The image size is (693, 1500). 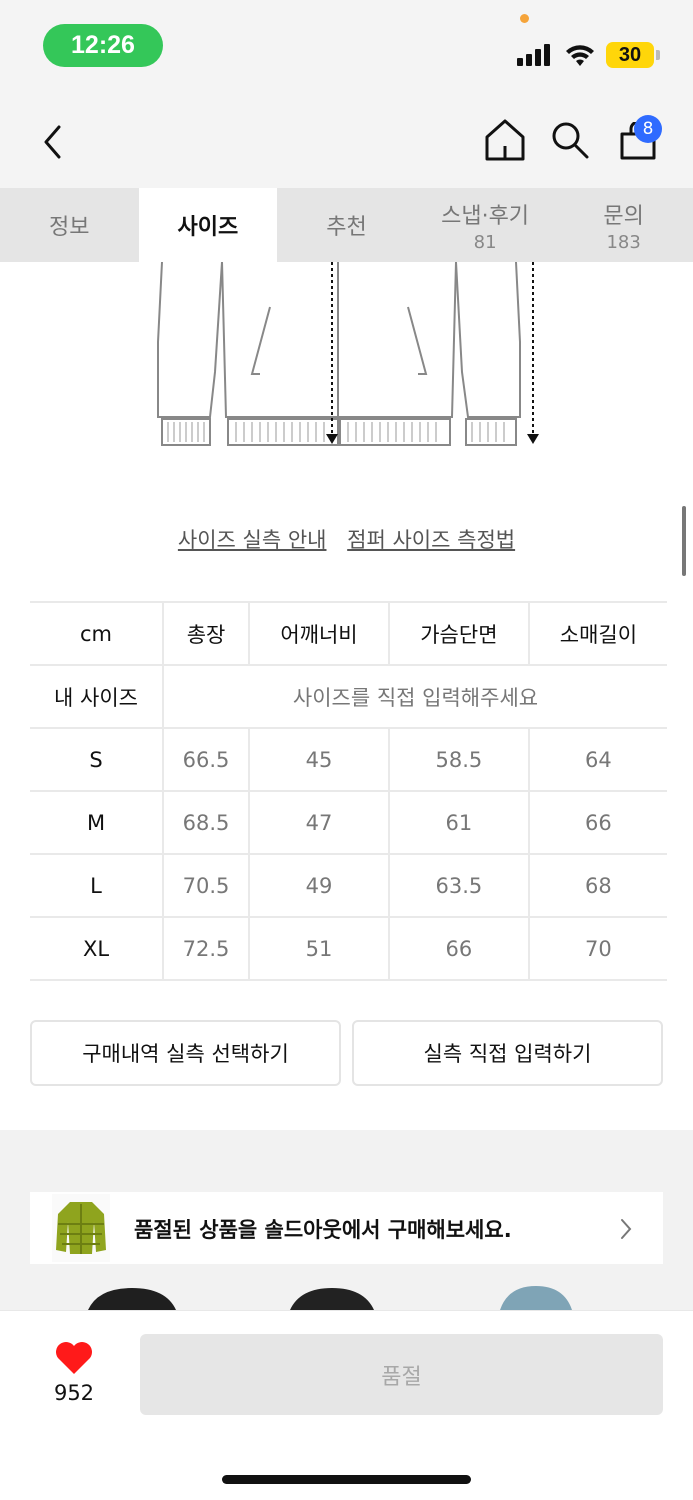 I want to click on my-size-label: 내 사이즈, so click(x=97, y=697).